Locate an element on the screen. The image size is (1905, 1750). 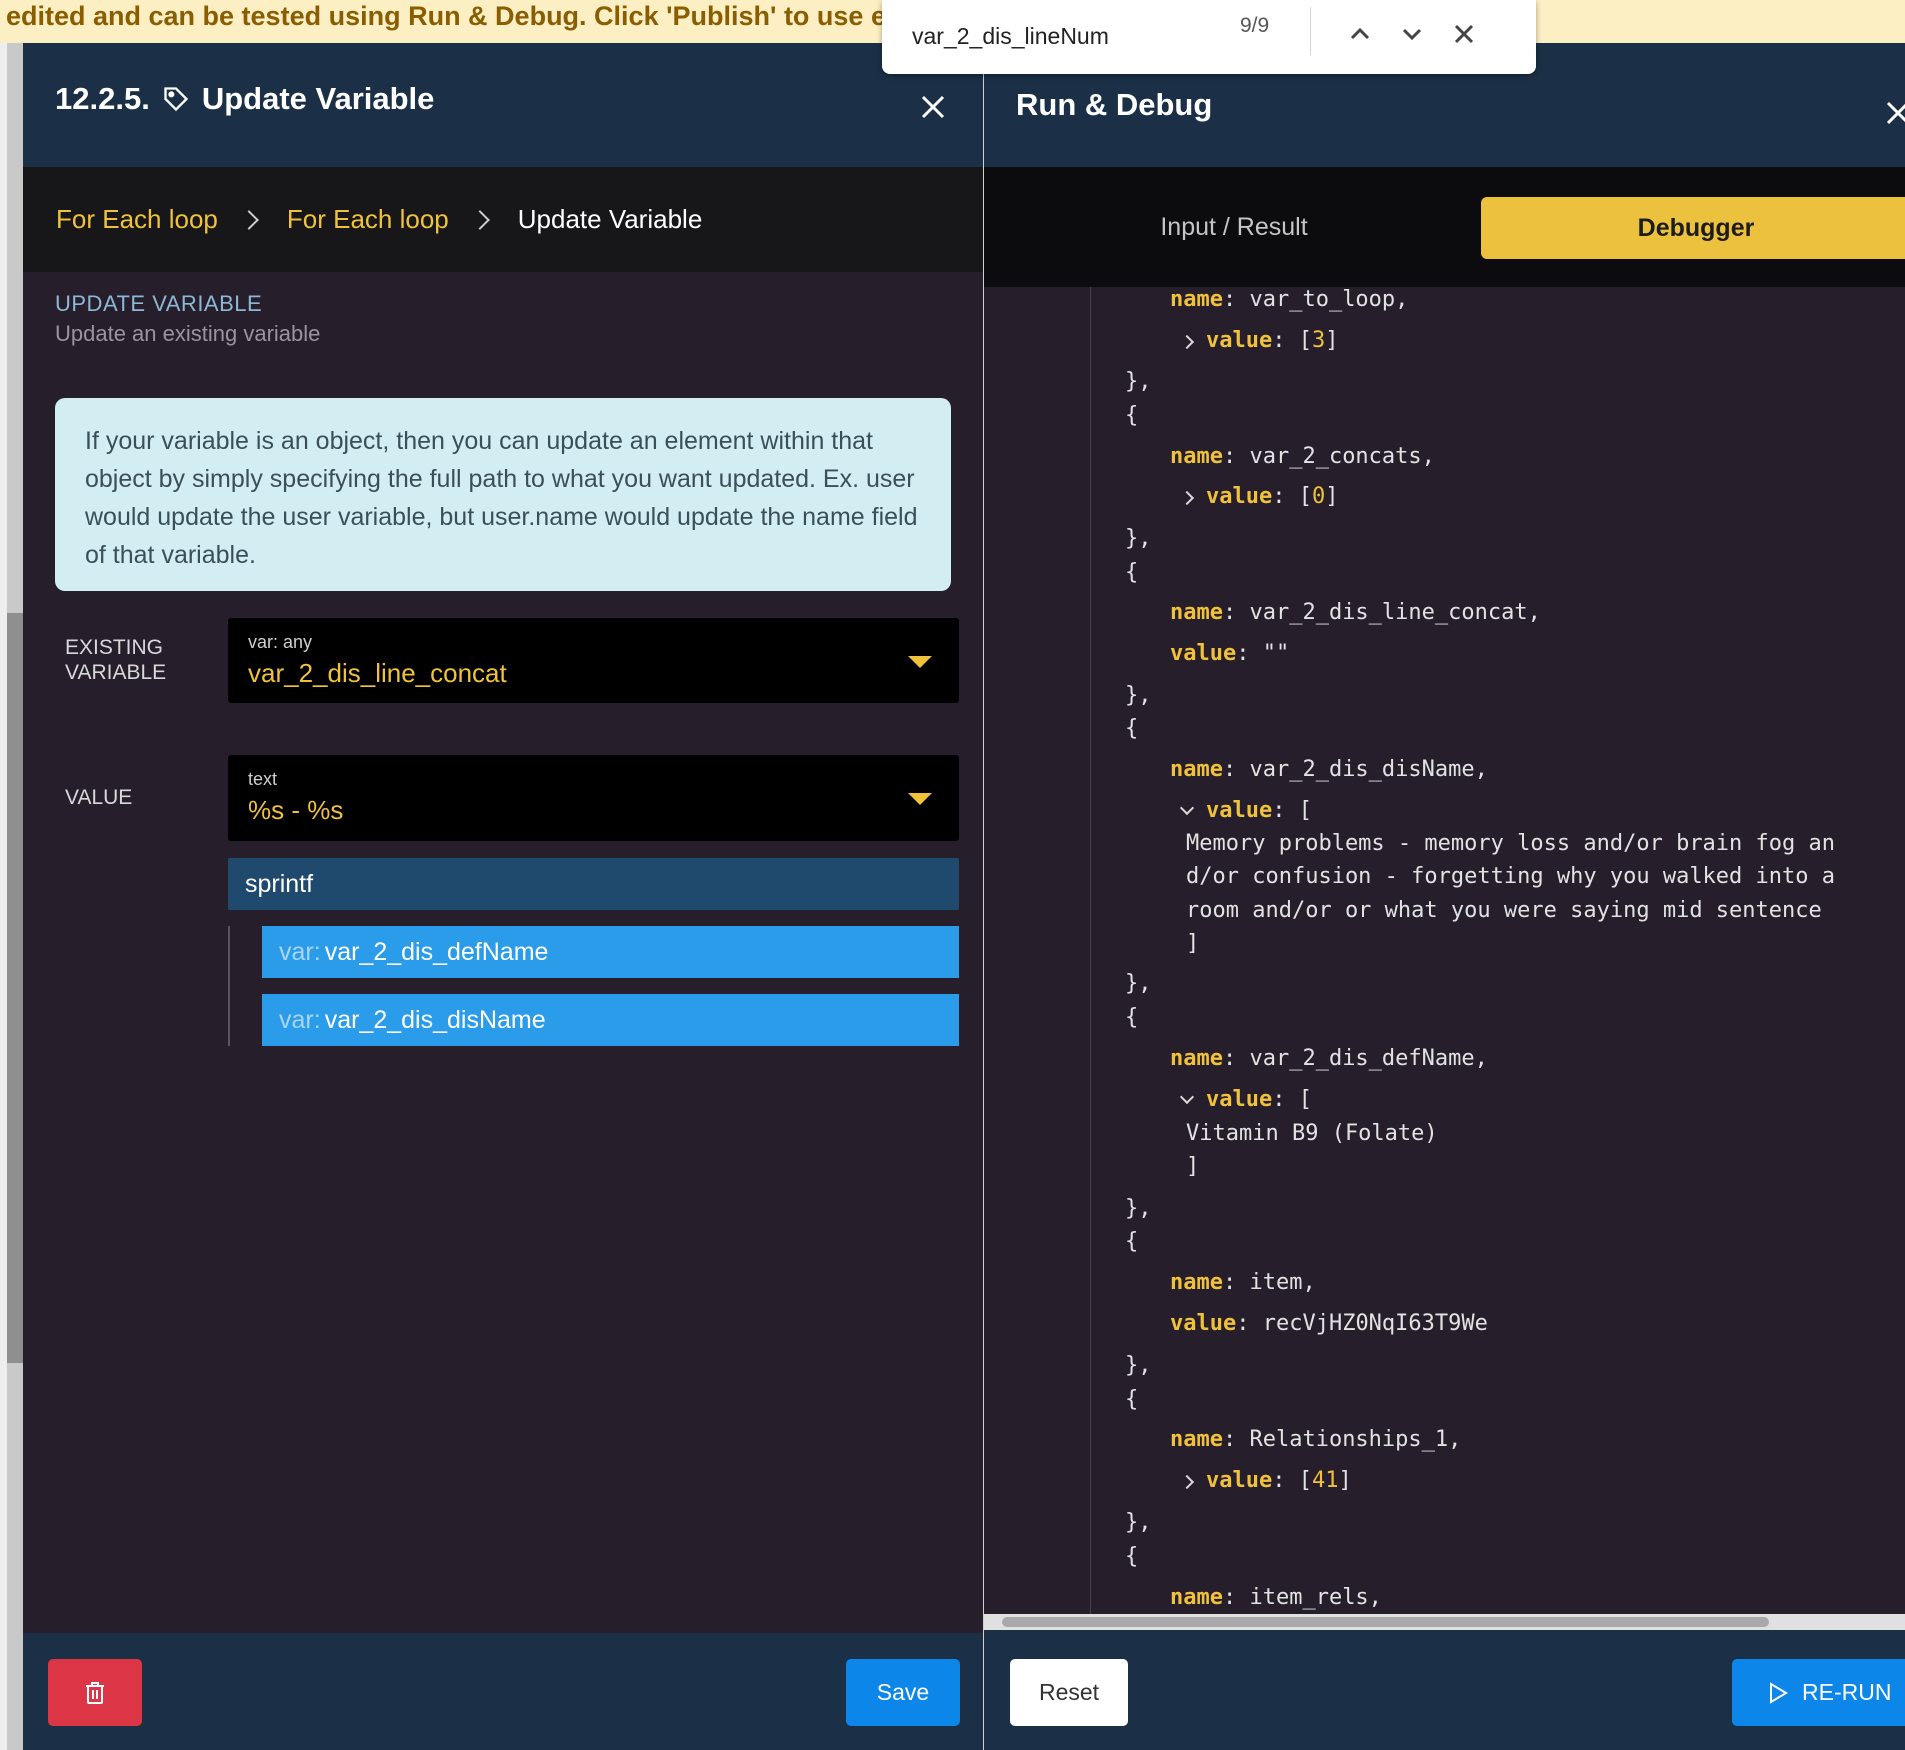
find-input is located at coordinates (1062, 36).